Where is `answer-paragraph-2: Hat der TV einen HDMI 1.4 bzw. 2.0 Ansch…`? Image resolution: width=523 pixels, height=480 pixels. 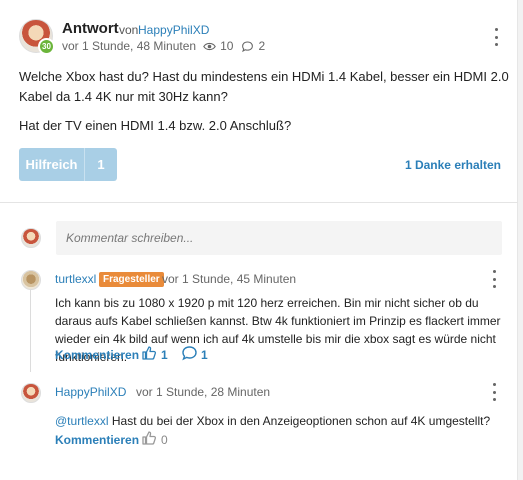
answer-paragraph-2: Hat der TV einen HDMI 1.4 bzw. 2.0 Ansch… is located at coordinates (155, 125).